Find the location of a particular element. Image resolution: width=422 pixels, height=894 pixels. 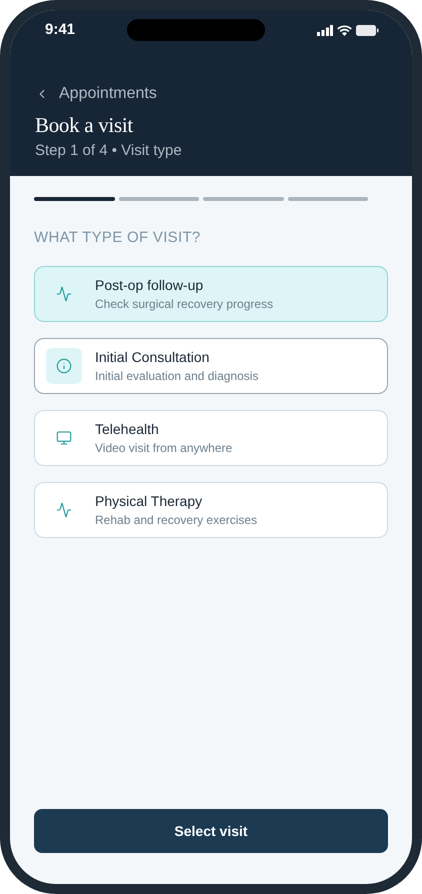

option-description: Check surgical recovery progress is located at coordinates (184, 304).